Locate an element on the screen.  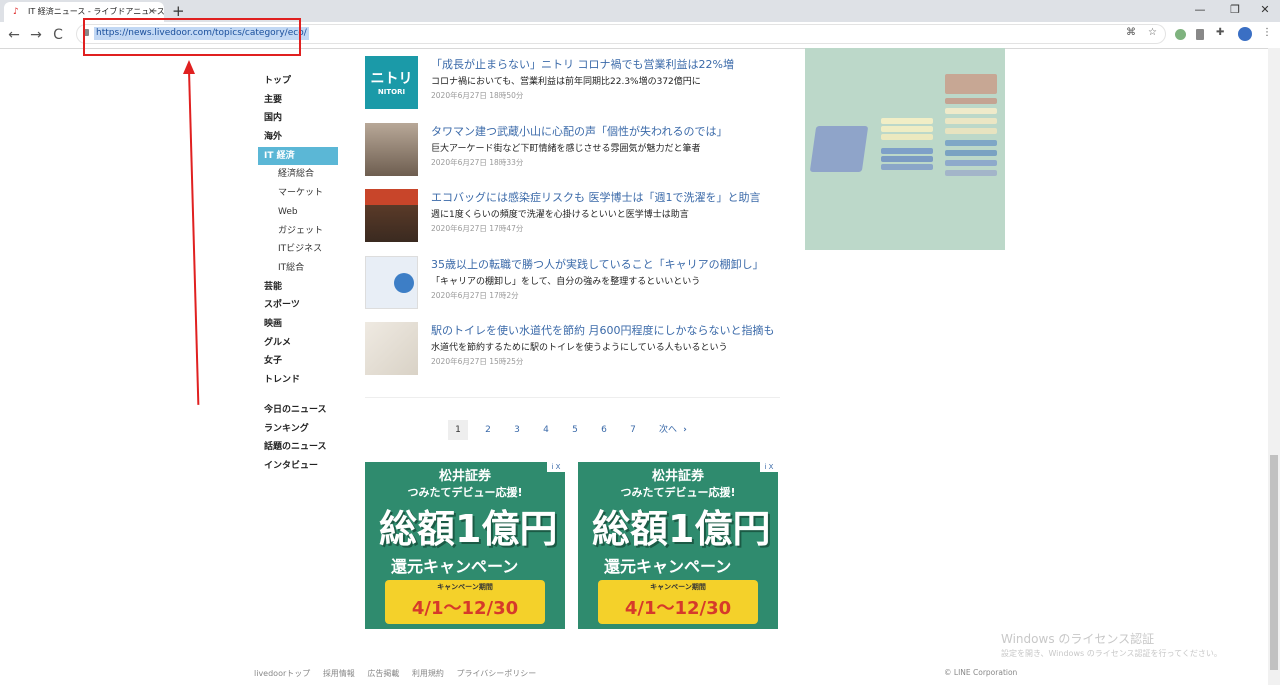
article-desc: 「キャリアの棚卸し」をして、自分の強みを整理するといいという is located at coordinates (566, 281).